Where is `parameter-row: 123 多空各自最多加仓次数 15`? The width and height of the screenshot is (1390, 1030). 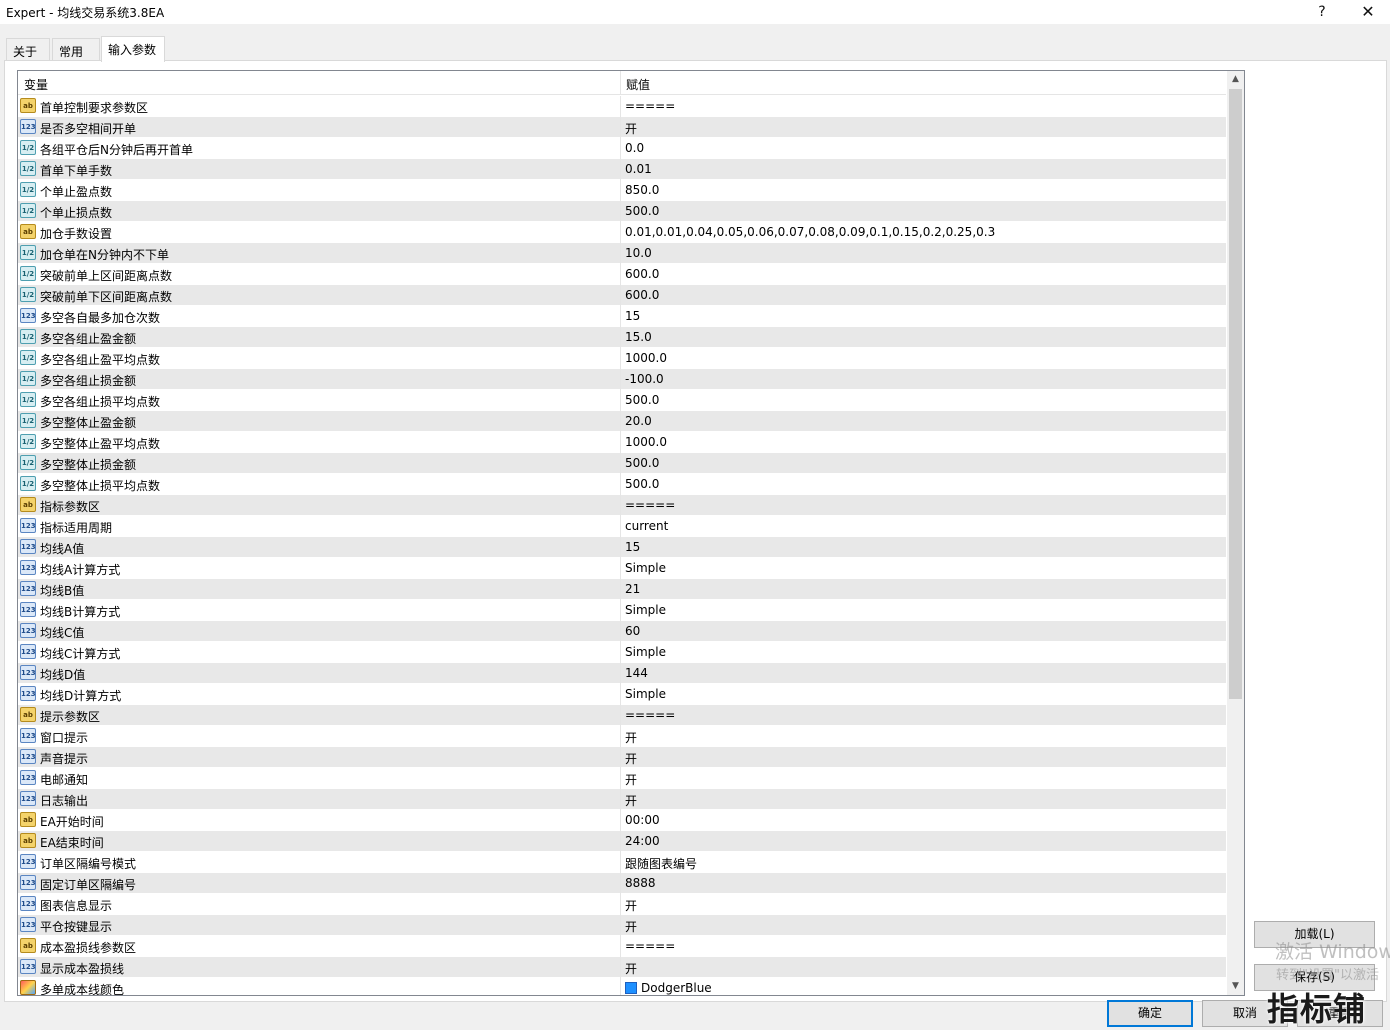
parameter-row: 123 多空各自最多加仓次数 15 is located at coordinates (622, 316).